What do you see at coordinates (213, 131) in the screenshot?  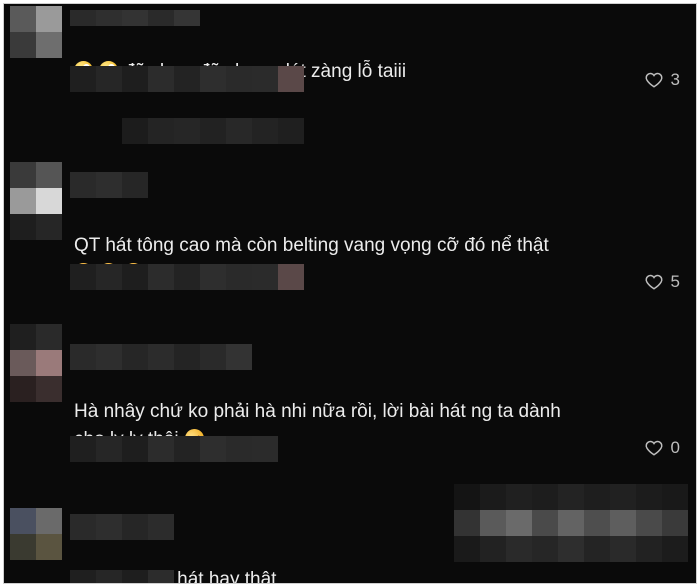 I see `reply-blurred` at bounding box center [213, 131].